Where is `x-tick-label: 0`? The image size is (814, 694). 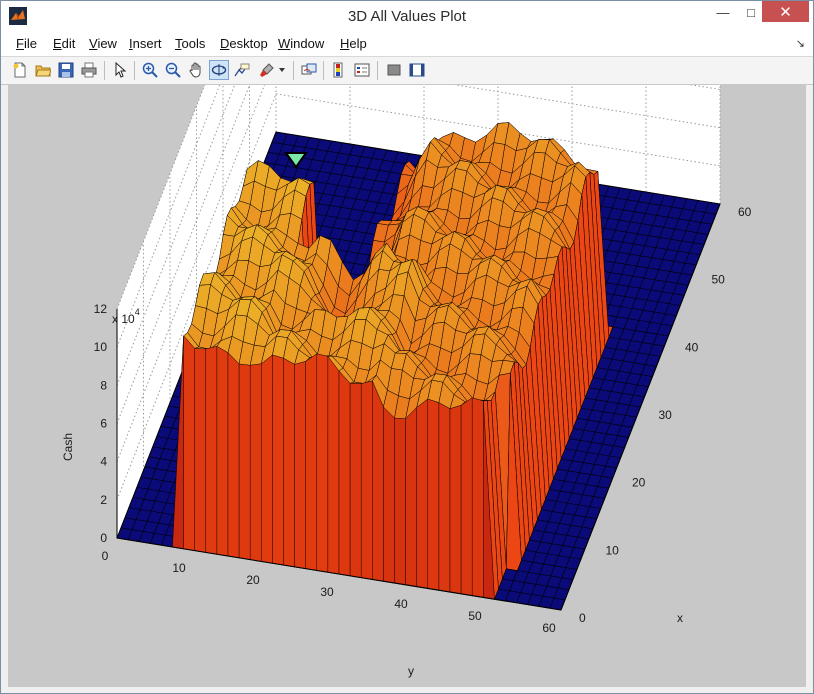 x-tick-label: 0 is located at coordinates (582, 618).